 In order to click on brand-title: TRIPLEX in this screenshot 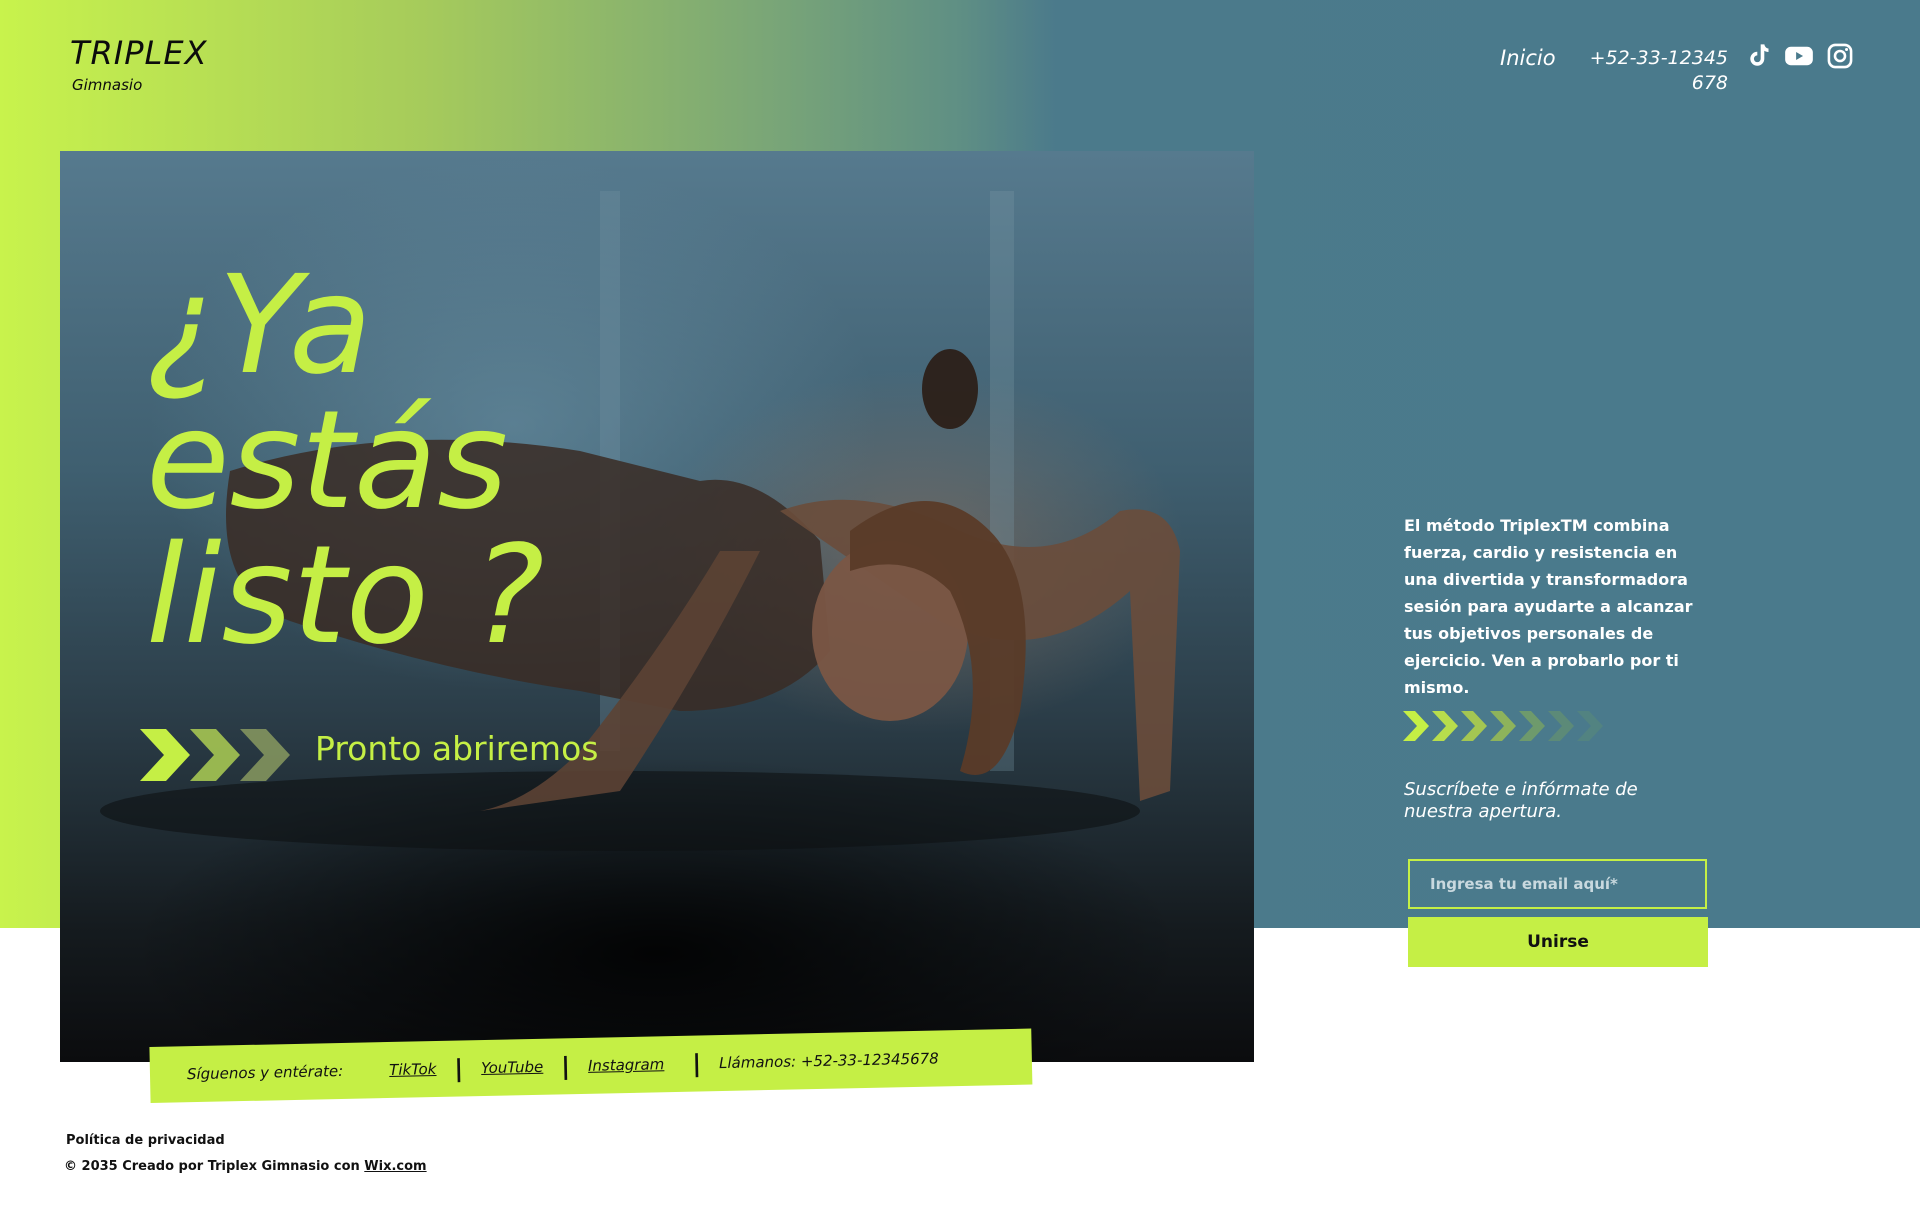, I will do `click(139, 53)`.